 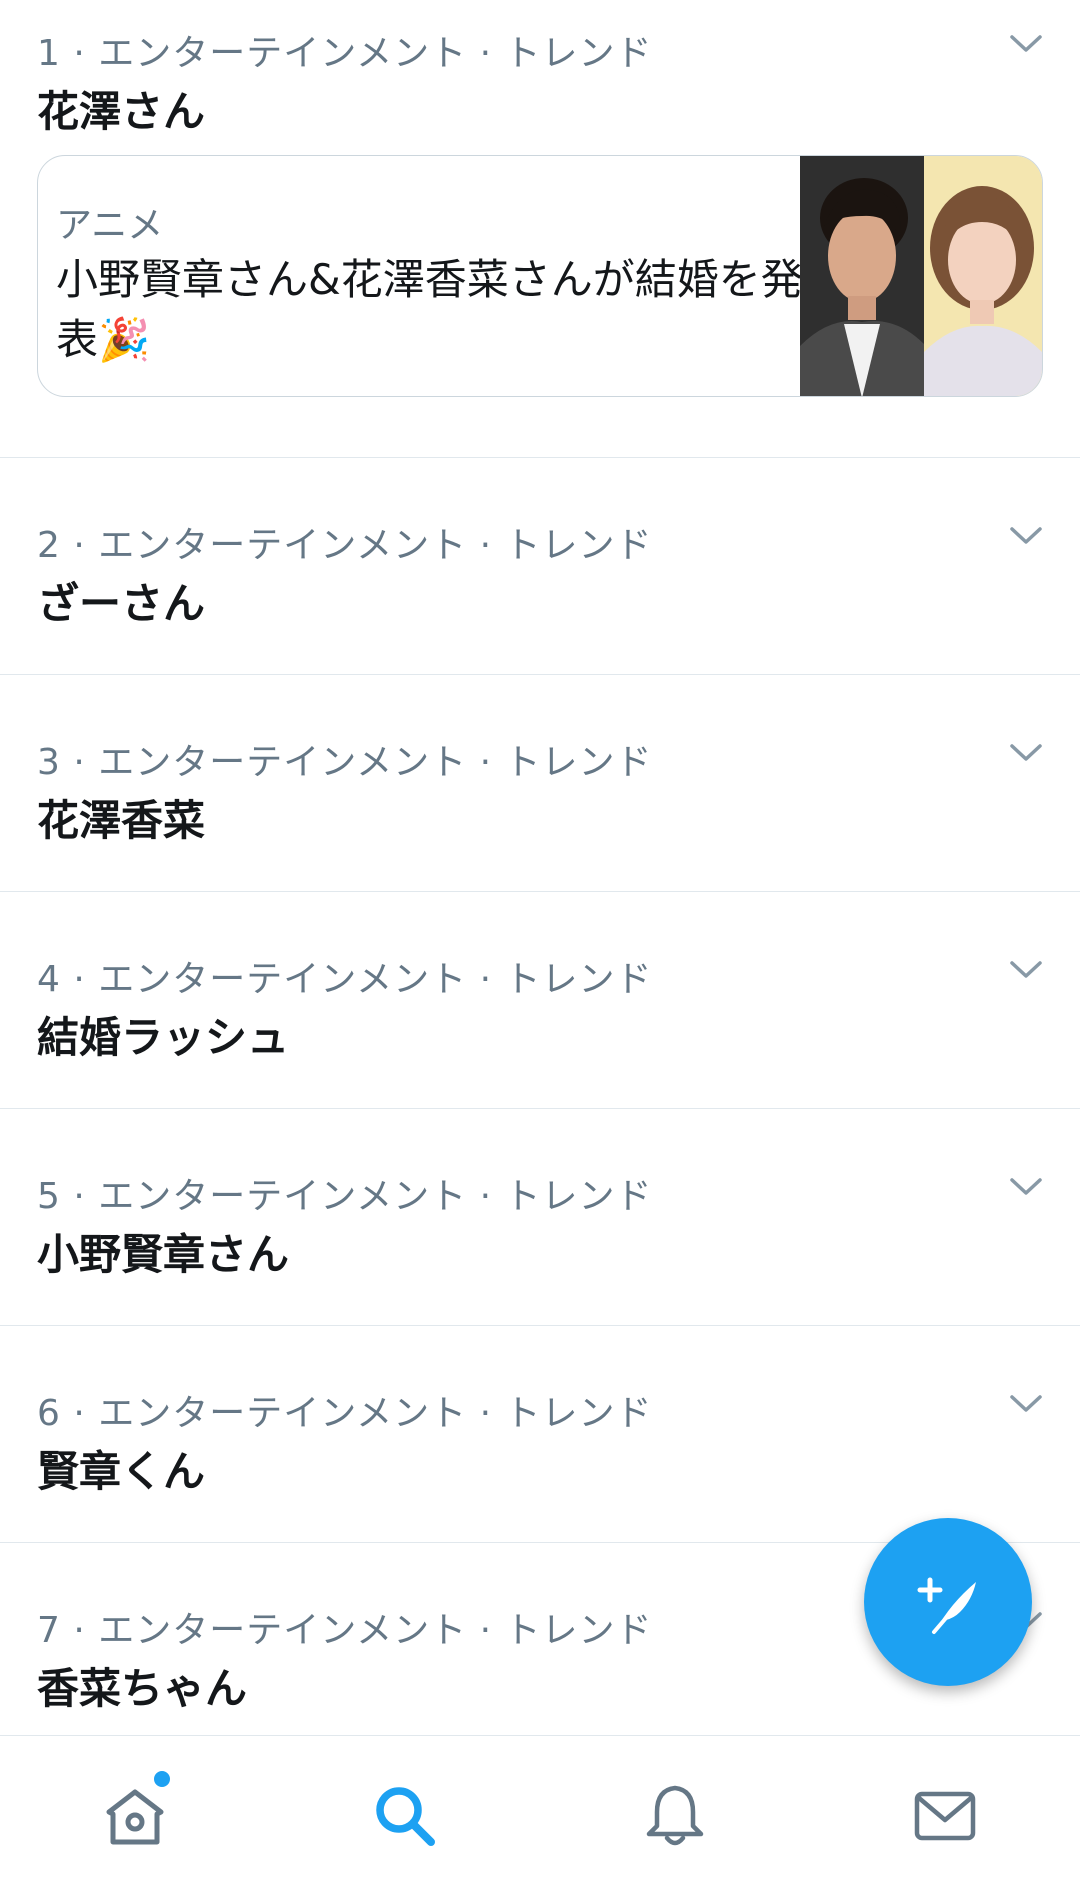 What do you see at coordinates (345, 1630) in the screenshot?
I see `trend-meta: 7 · エンターテインメント · トレンド` at bounding box center [345, 1630].